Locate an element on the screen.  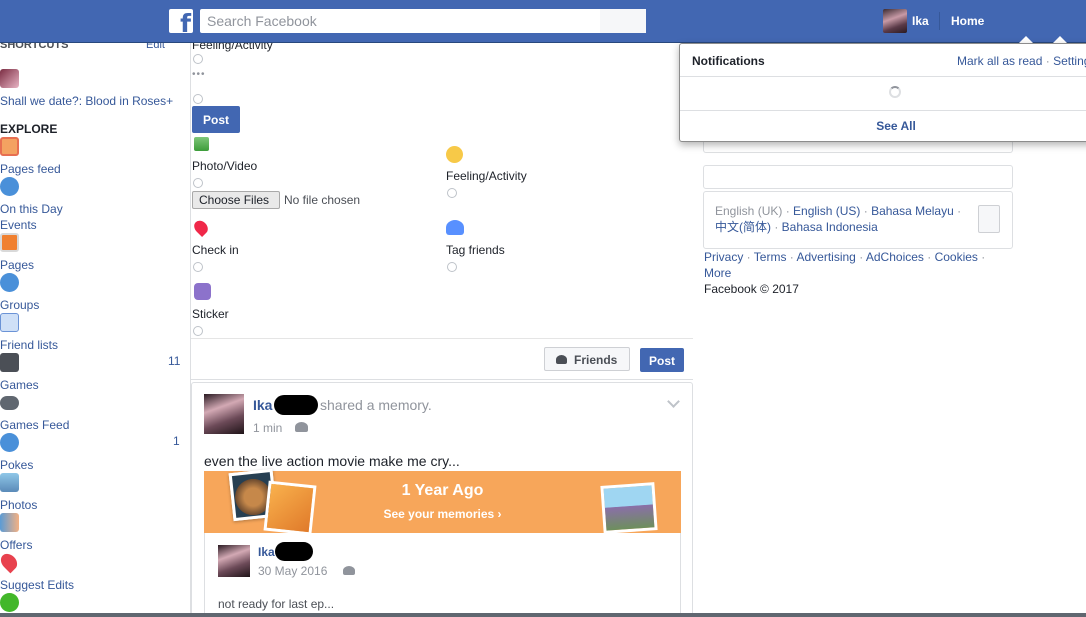
footer-privacy: Privacy is located at coordinates (723, 257).